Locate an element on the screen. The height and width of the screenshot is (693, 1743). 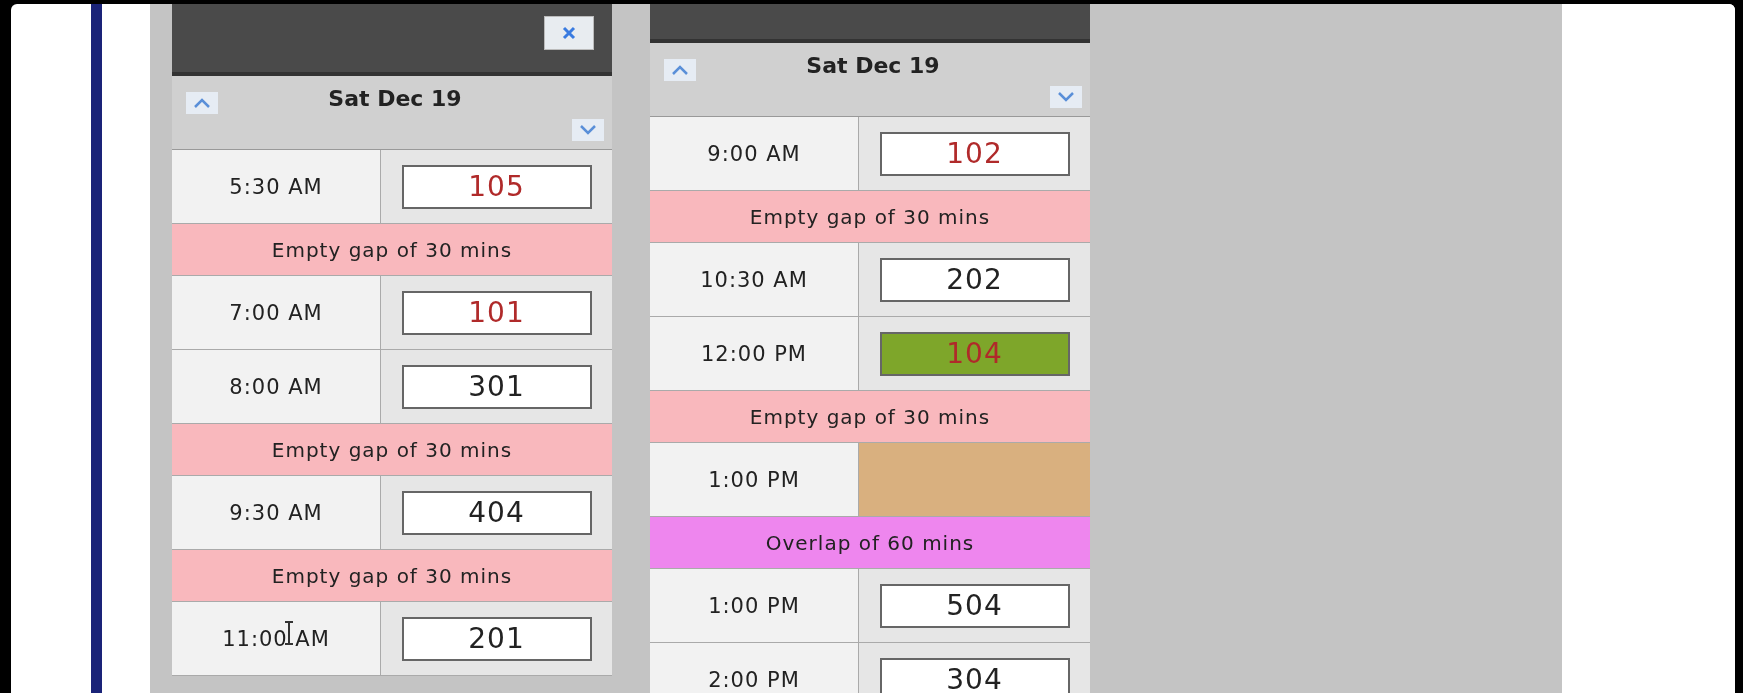
overlap-notice: Overlap of 60 mins is located at coordinates (870, 543).